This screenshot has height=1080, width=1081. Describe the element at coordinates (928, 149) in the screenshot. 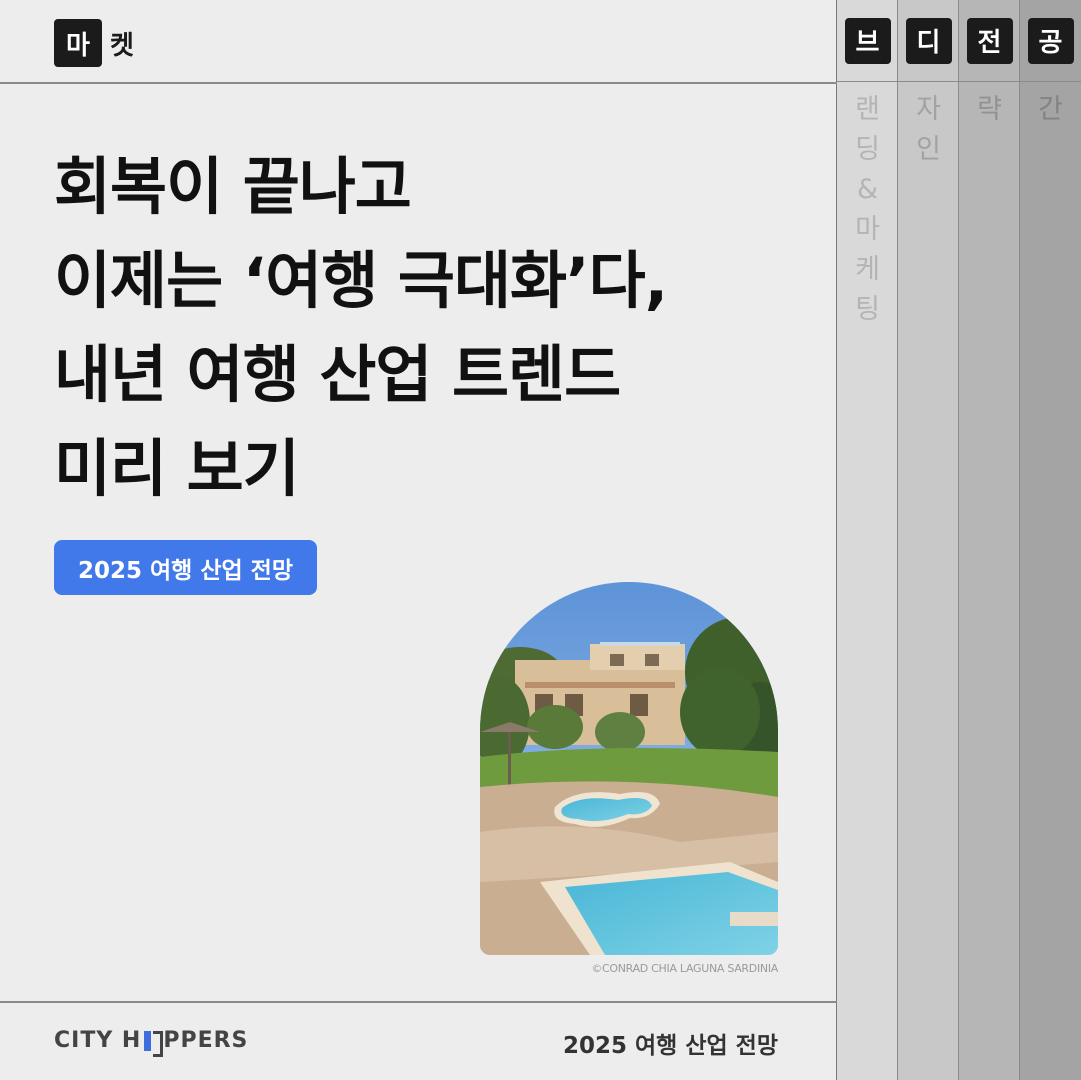

I see `tab-design-char: 인` at that location.